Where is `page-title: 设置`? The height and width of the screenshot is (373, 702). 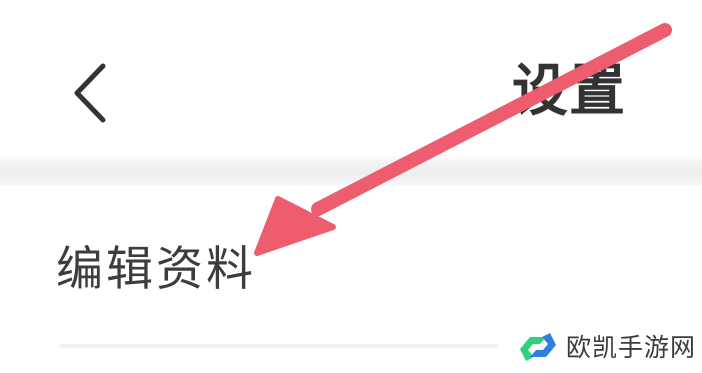 page-title: 设置 is located at coordinates (569, 91).